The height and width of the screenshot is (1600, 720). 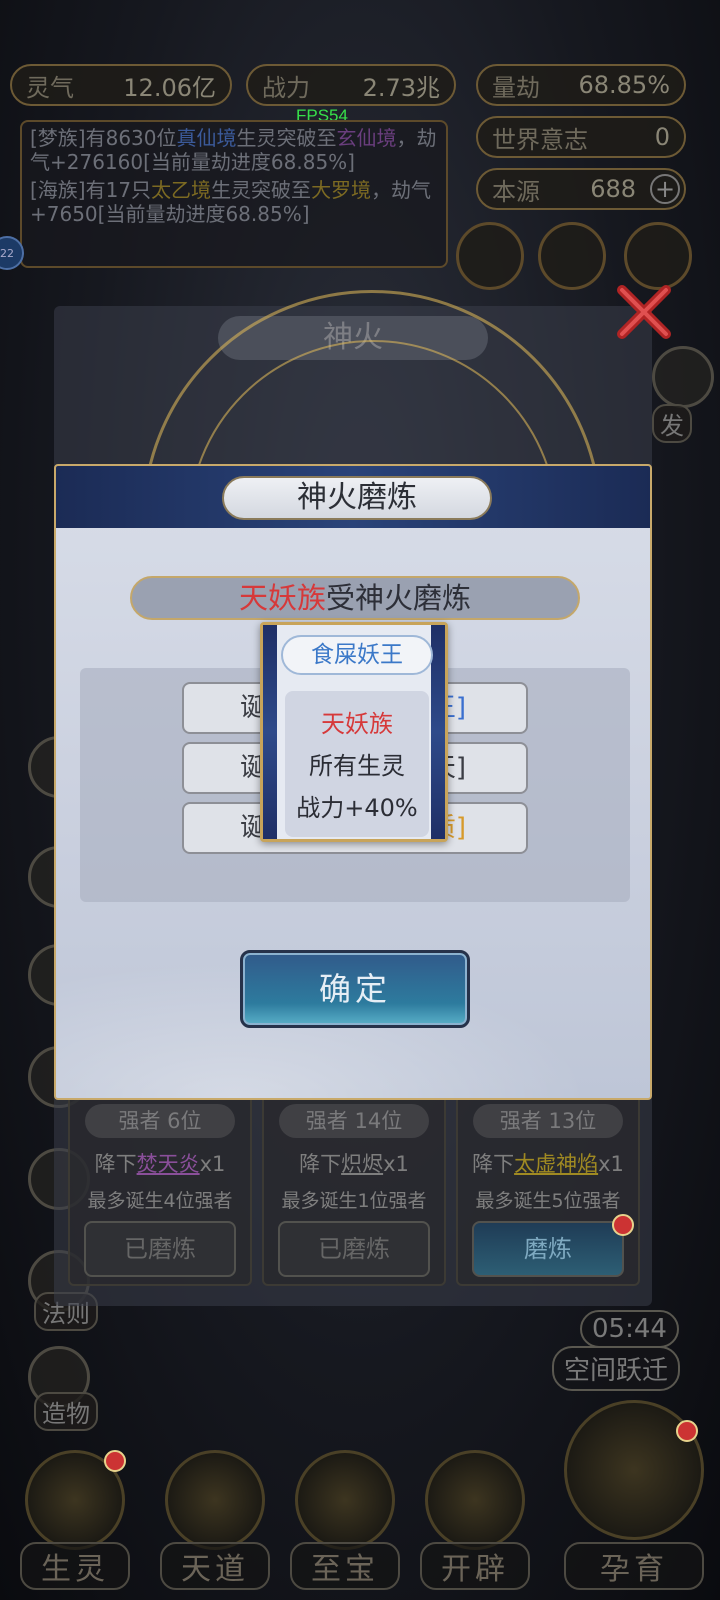 I want to click on dialog-title: 神火磨炼, so click(x=357, y=498).